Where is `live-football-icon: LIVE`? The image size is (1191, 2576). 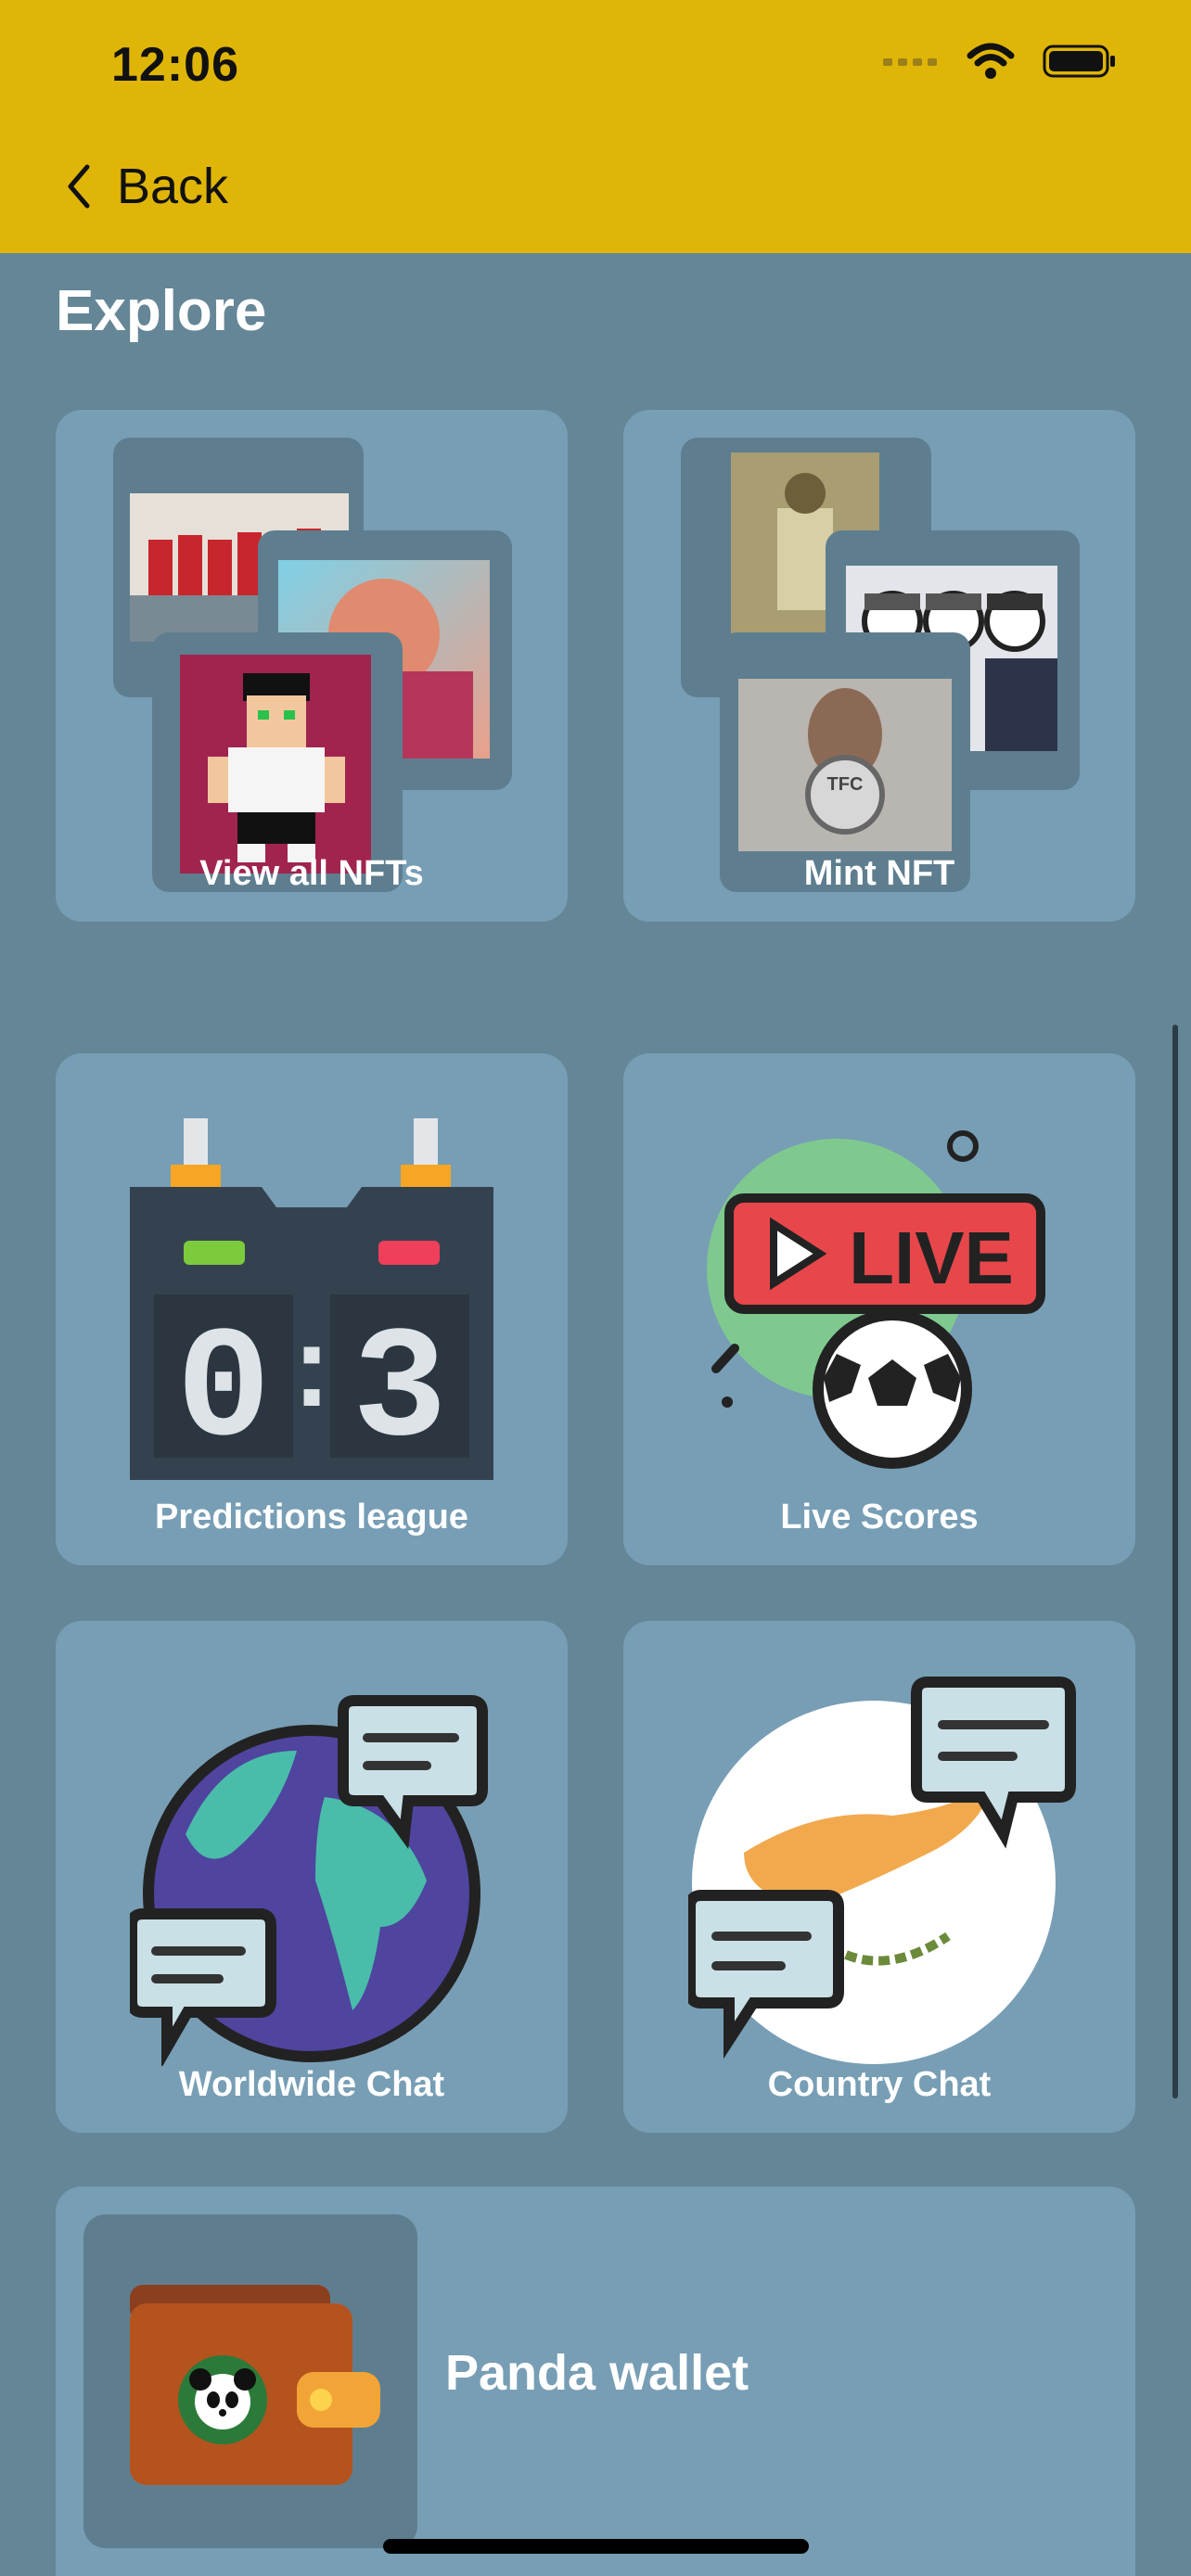
live-football-icon: LIVE is located at coordinates (876, 1299).